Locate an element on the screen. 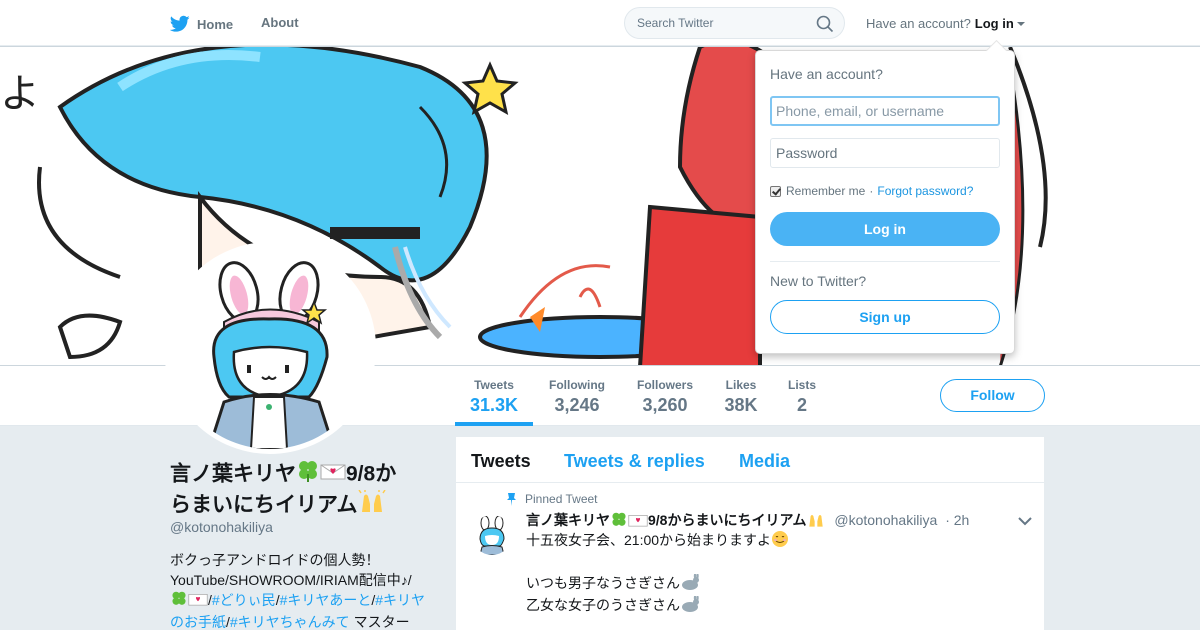 This screenshot has width=1200, height=630. password-field: Password is located at coordinates (885, 153).